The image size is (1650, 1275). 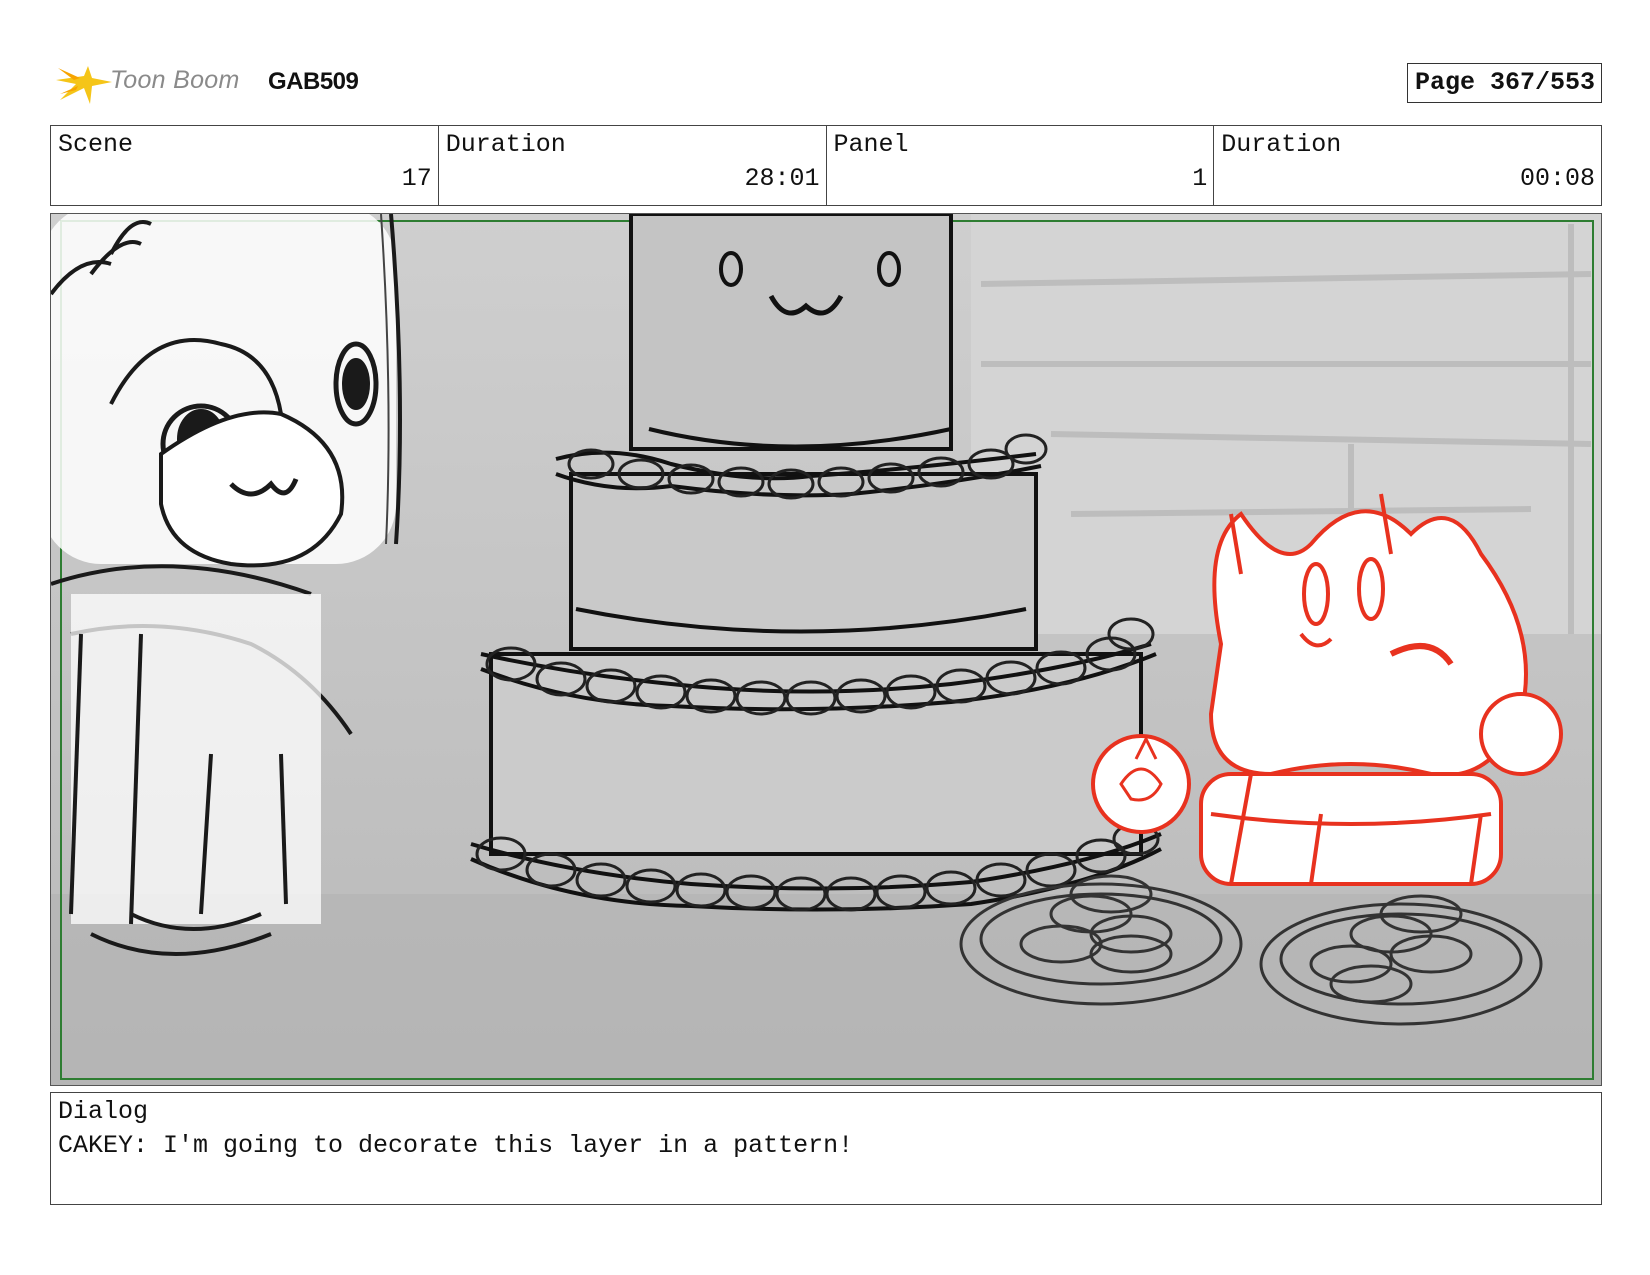 I want to click on scene-label: Scene, so click(x=96, y=144).